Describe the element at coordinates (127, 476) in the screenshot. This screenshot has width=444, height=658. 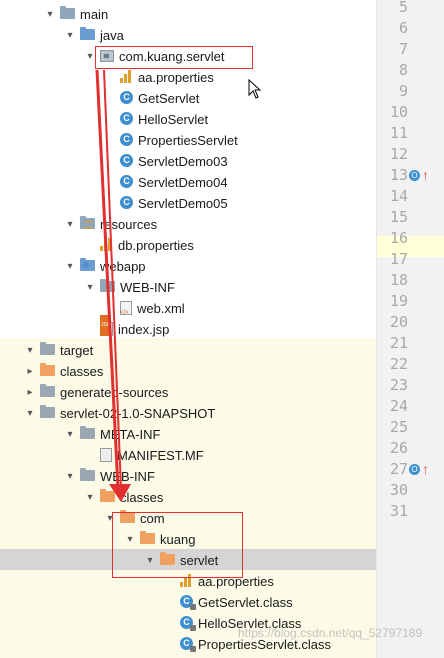
I see `tree-item-label: WEB-INF` at that location.